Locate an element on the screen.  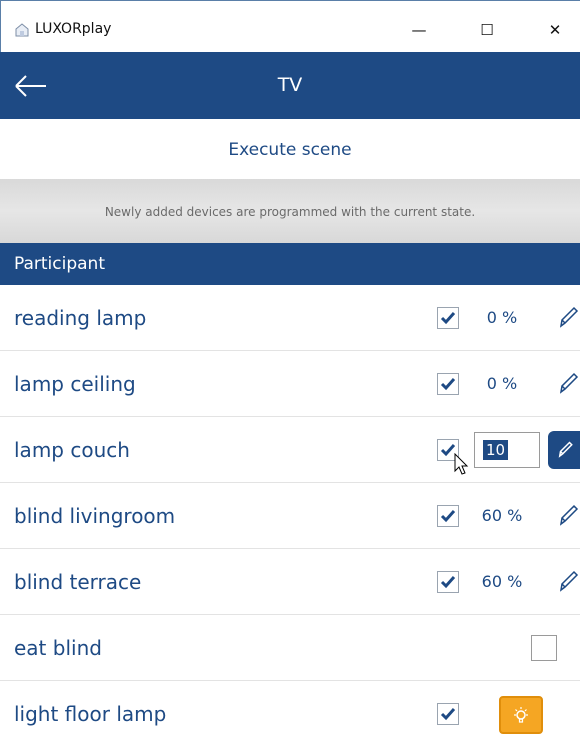
execute-scene-button: Execute scene is located at coordinates (289, 150).